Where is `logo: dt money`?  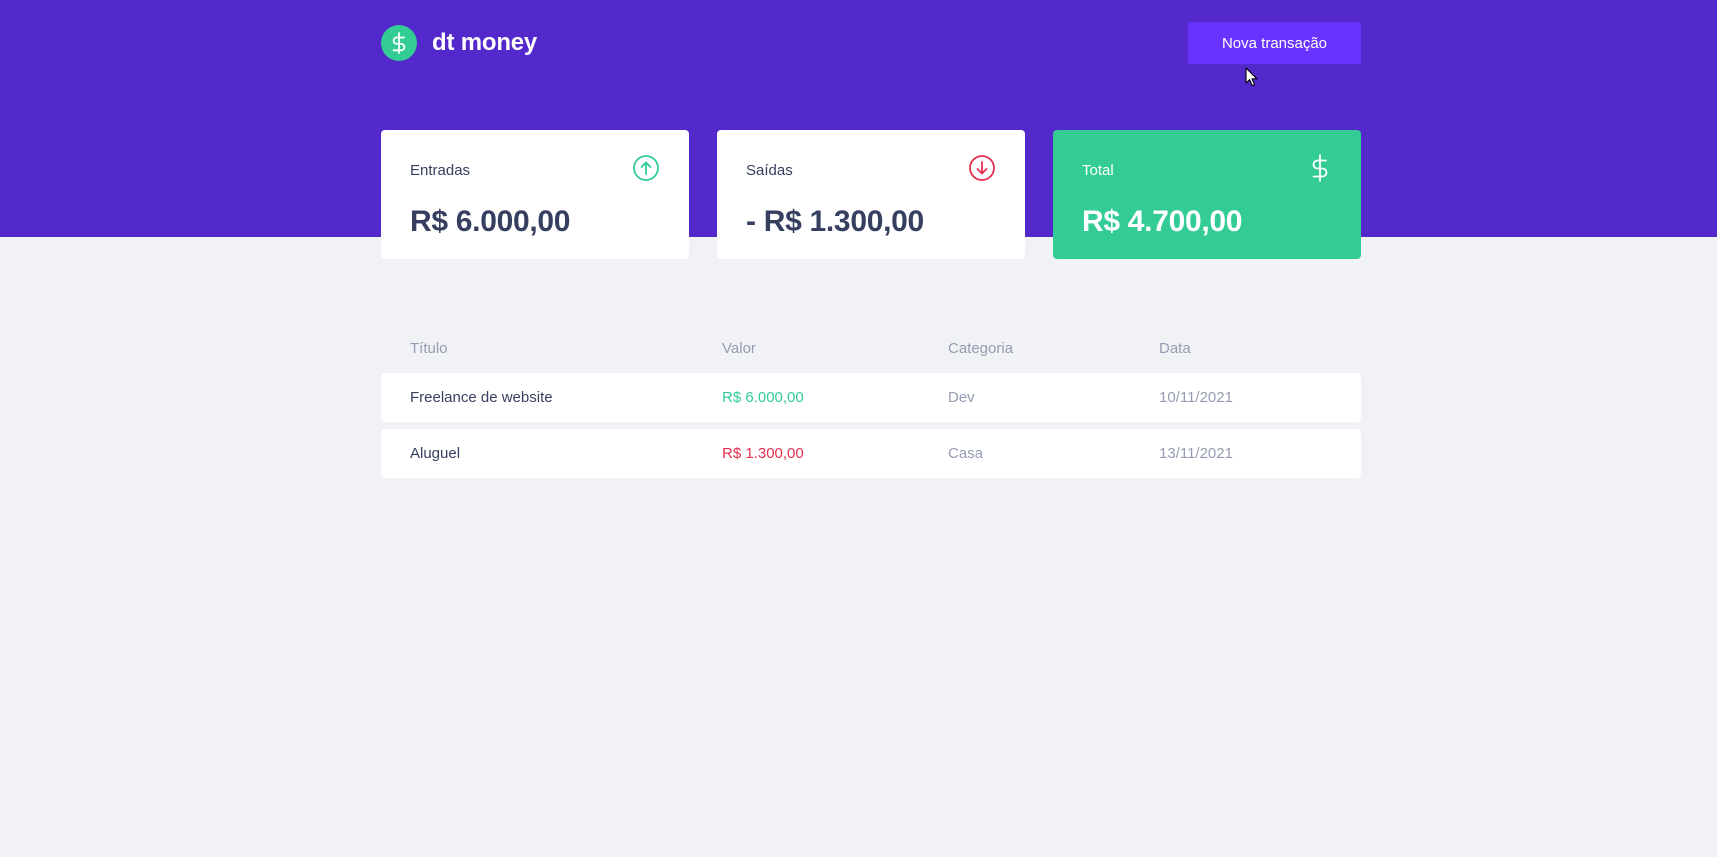 logo: dt money is located at coordinates (459, 43).